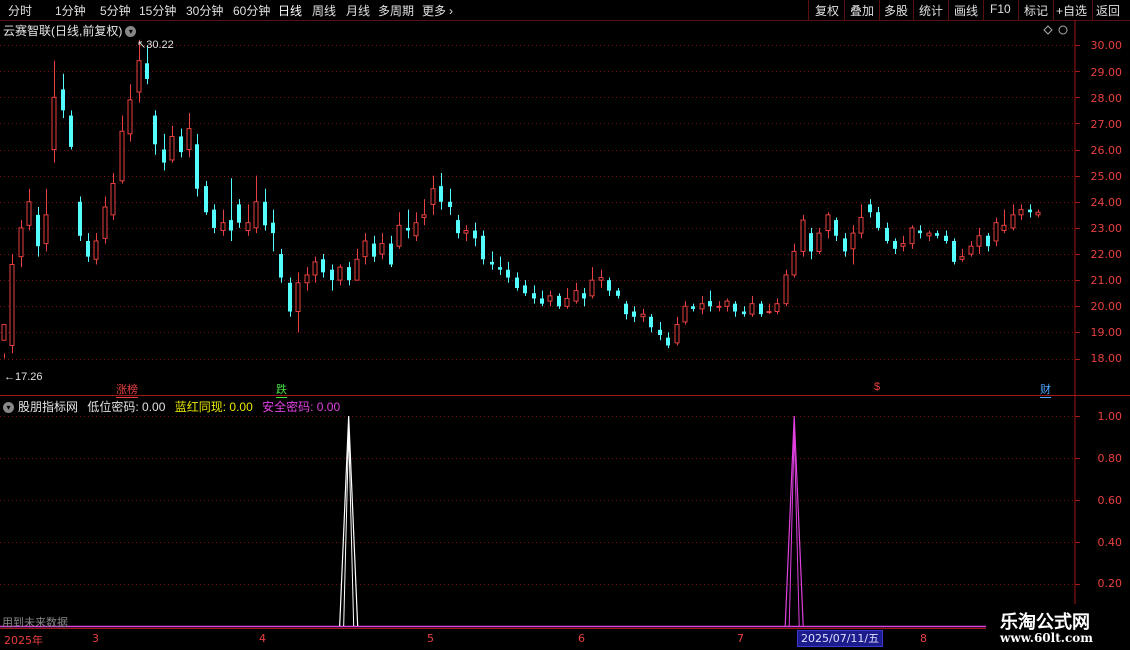 The width and height of the screenshot is (1130, 650). What do you see at coordinates (877, 387) in the screenshot?
I see `event-marker-dollar: $` at bounding box center [877, 387].